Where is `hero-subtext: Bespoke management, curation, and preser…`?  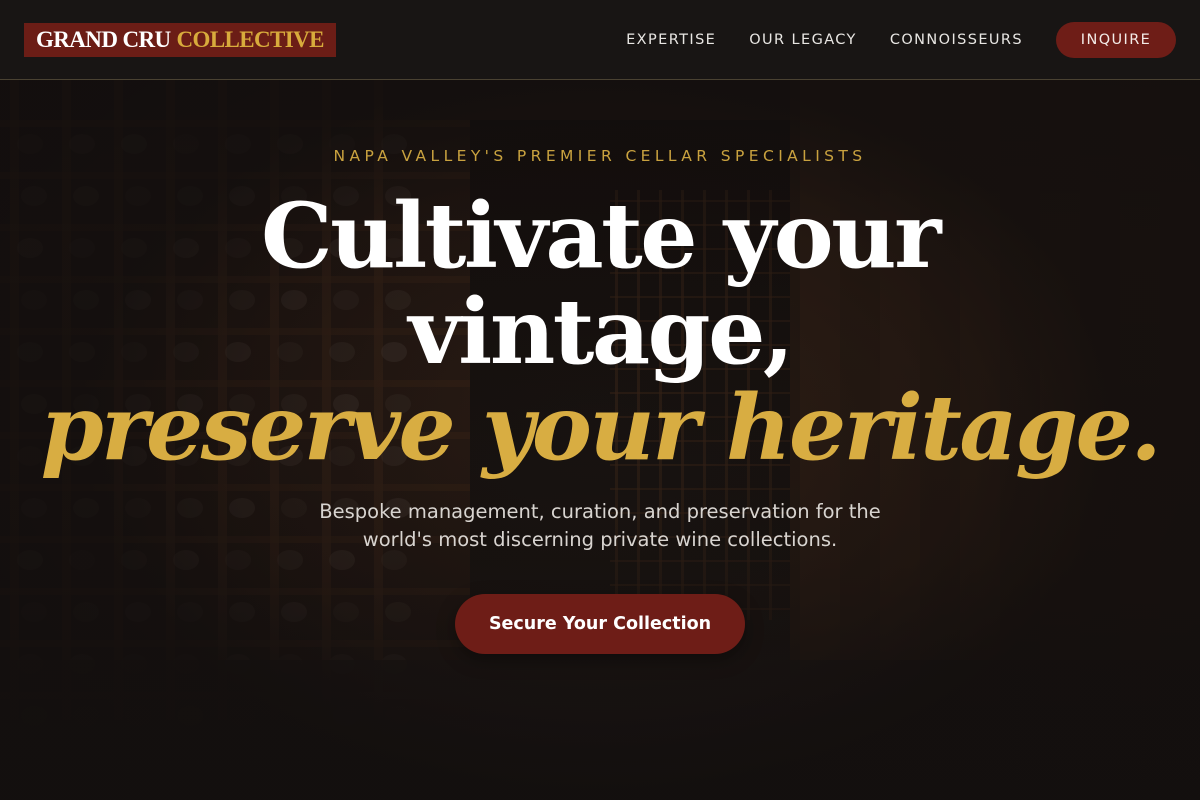 hero-subtext: Bespoke management, curation, and preser… is located at coordinates (600, 525).